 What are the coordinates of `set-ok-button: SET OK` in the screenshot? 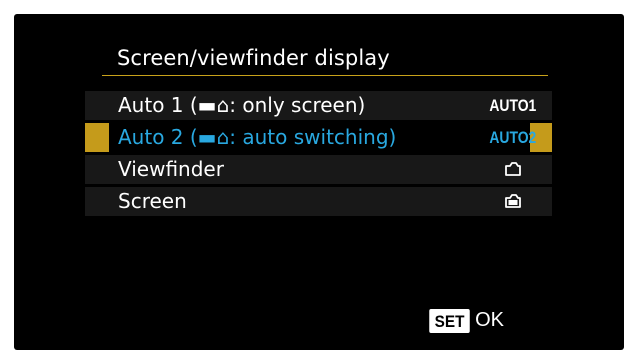 It's located at (465, 320).